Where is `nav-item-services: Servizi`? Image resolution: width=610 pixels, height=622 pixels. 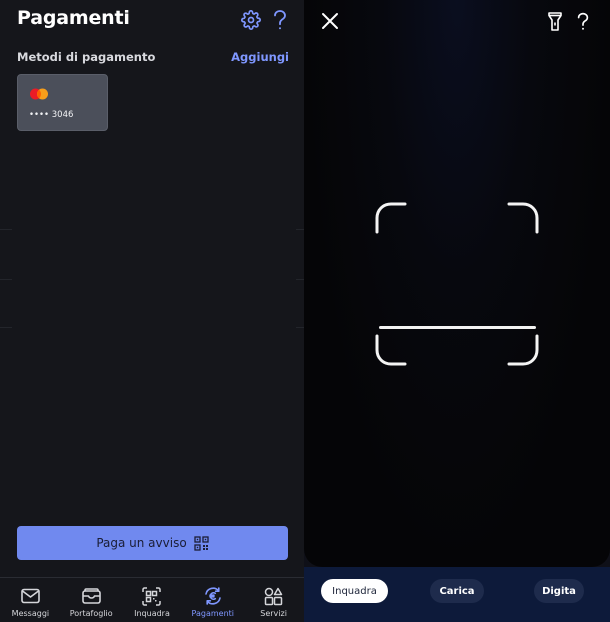 nav-item-services: Servizi is located at coordinates (273, 600).